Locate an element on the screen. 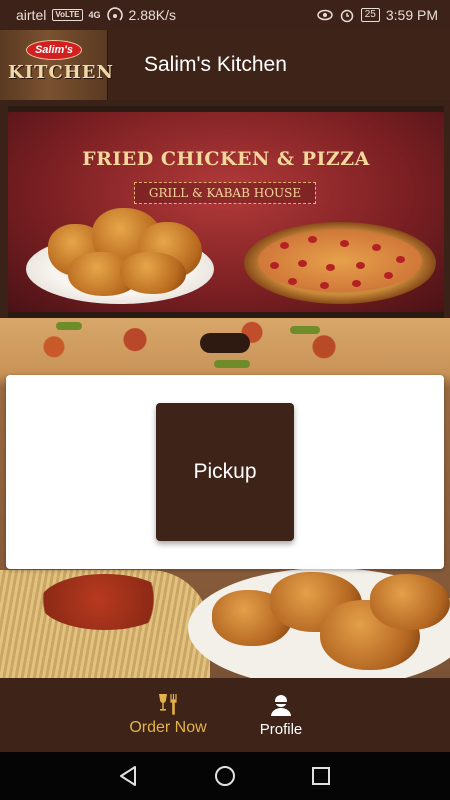 The width and height of the screenshot is (450, 800). alarm-icon is located at coordinates (346, 16).